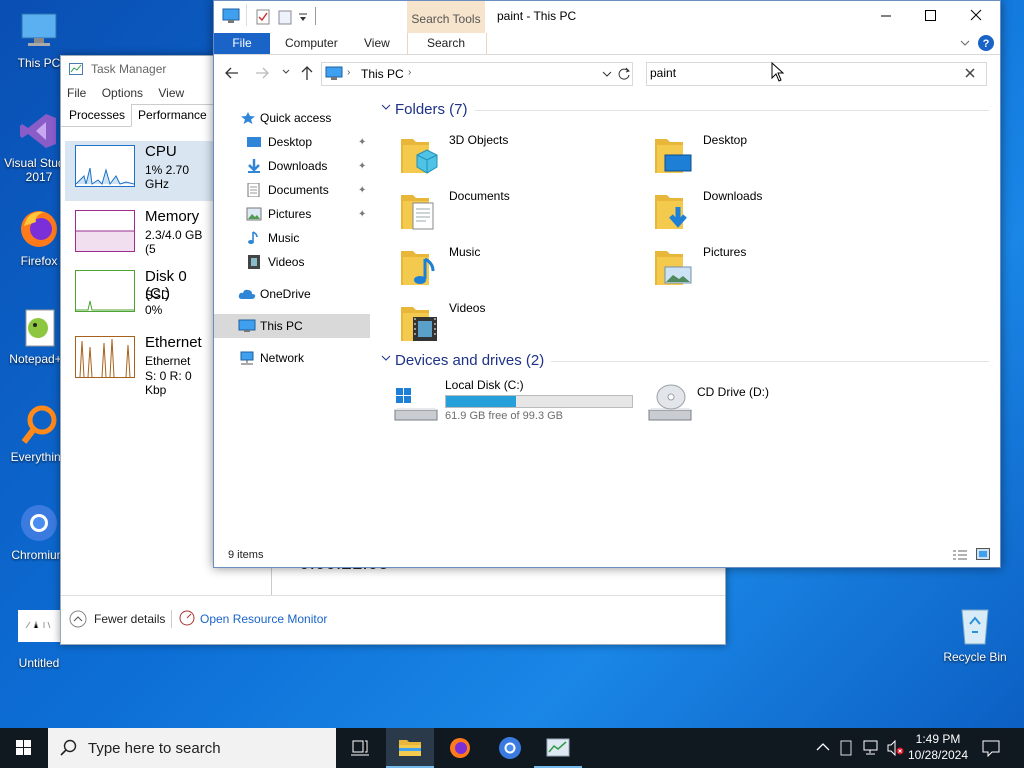 The image size is (1024, 768). What do you see at coordinates (871, 748) in the screenshot?
I see `network-tray-icon` at bounding box center [871, 748].